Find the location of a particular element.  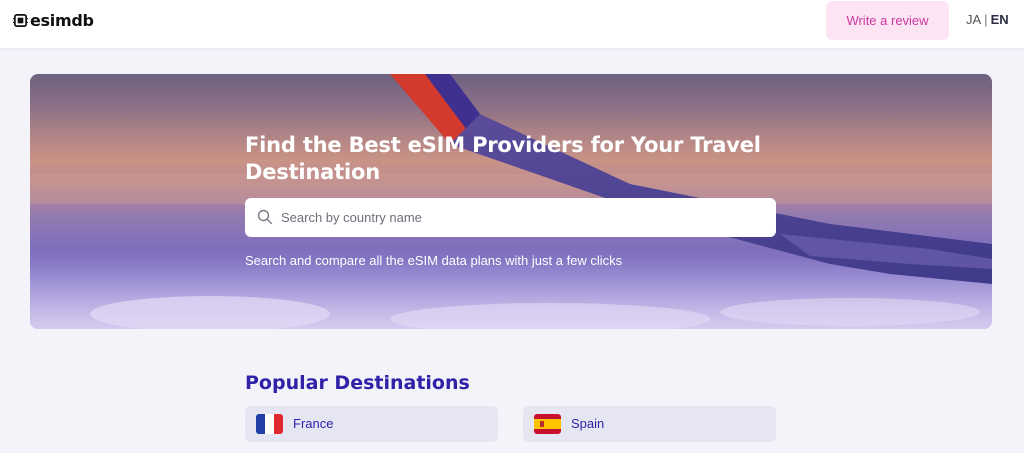

write-review-button: Write a review is located at coordinates (887, 20).